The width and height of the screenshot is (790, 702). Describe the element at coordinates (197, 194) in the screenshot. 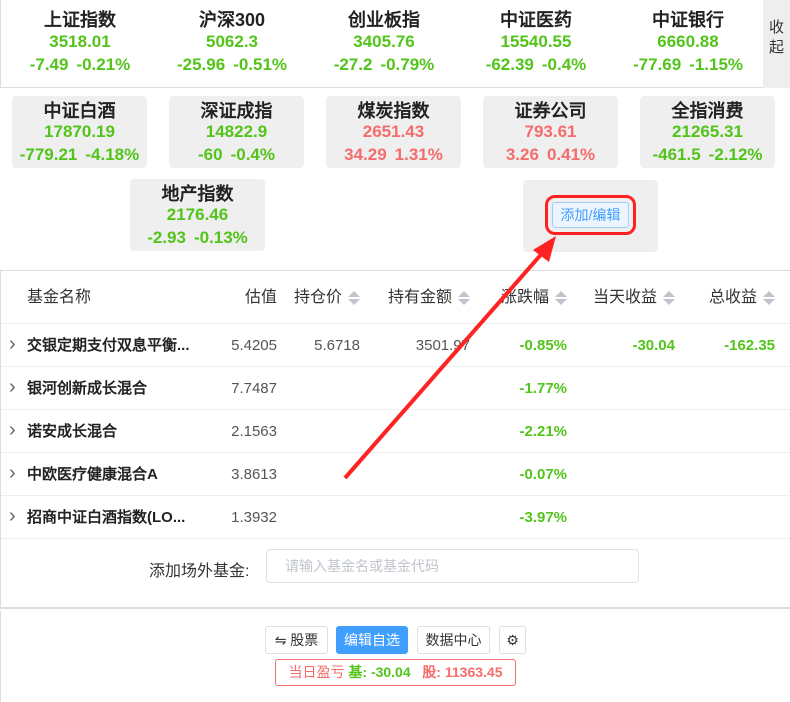

I see `card-name: 地产指数` at that location.